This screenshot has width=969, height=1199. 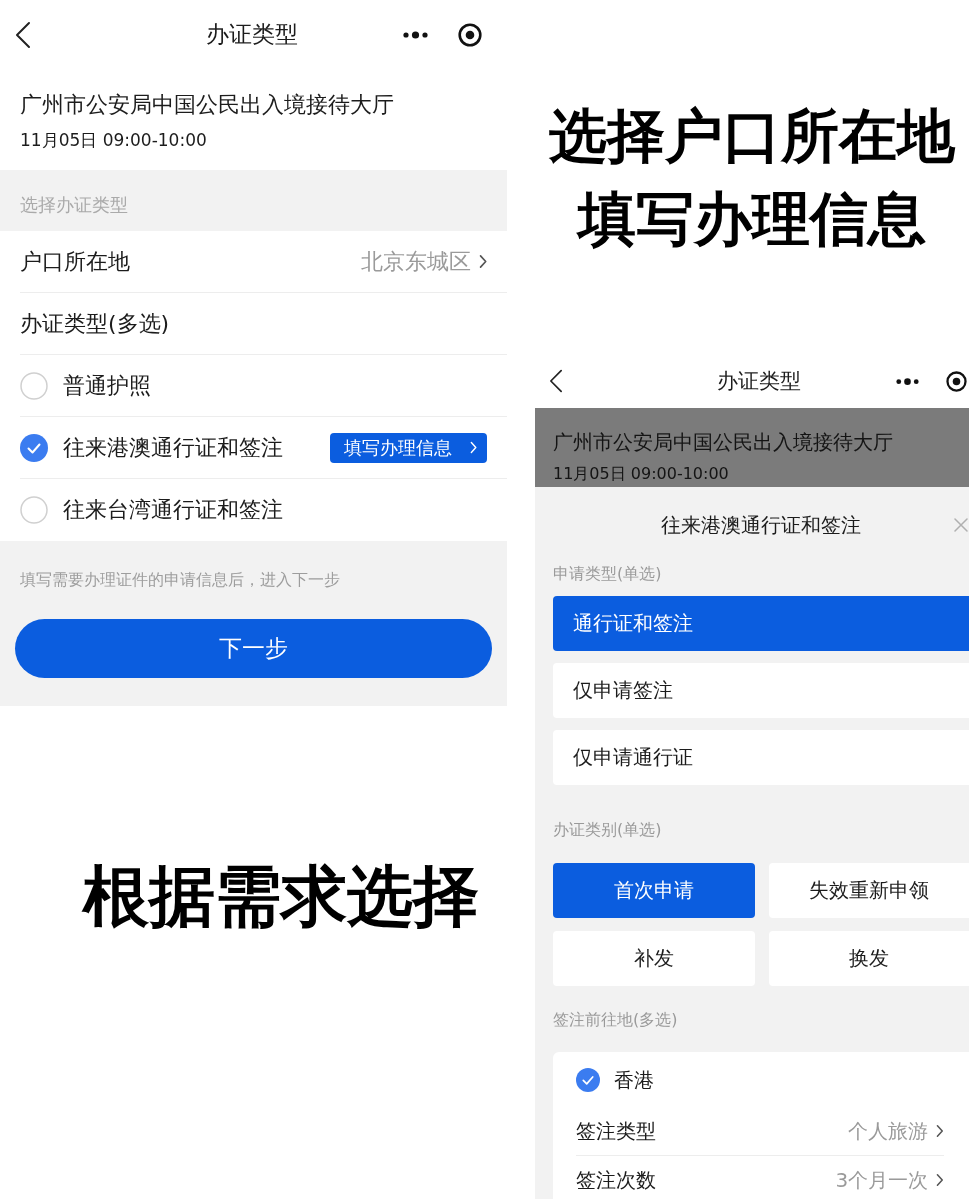 I want to click on option-label: 普通护照, so click(x=107, y=385).